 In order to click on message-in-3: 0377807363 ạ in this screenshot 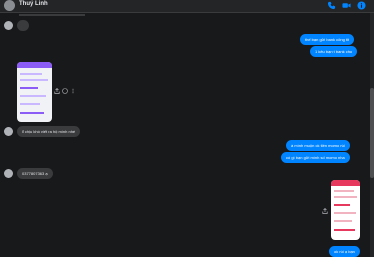, I will do `click(35, 173)`.